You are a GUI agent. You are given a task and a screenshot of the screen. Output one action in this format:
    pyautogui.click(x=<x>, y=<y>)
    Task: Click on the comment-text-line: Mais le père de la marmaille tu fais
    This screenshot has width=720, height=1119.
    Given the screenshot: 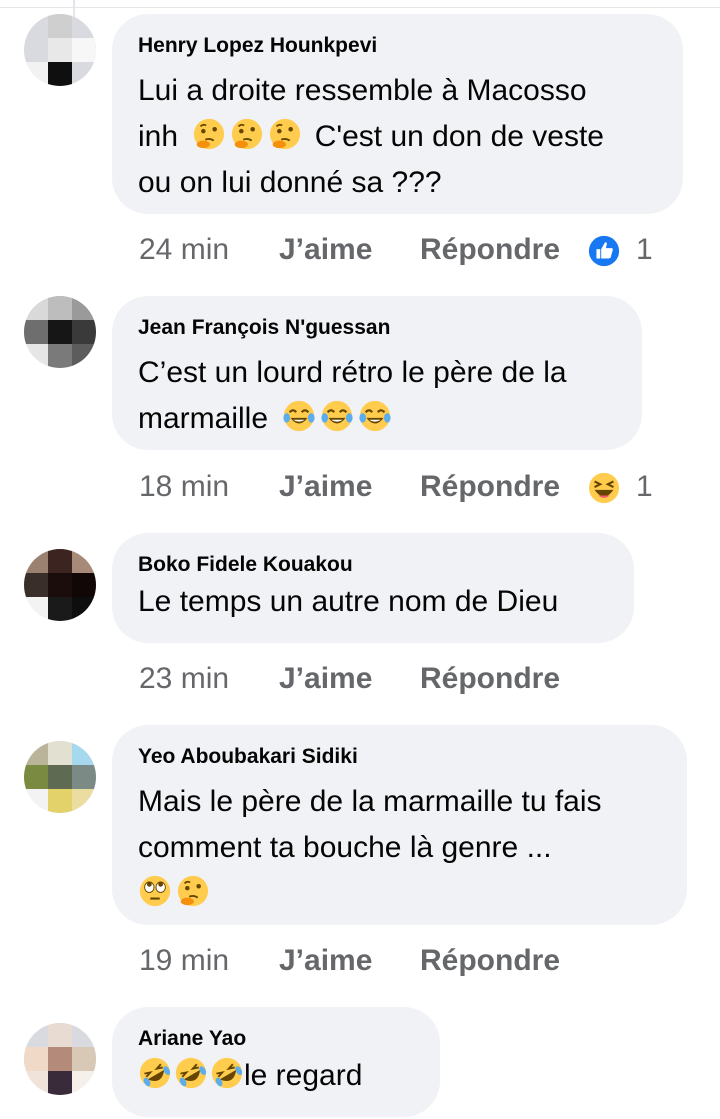 What is the action you would take?
    pyautogui.click(x=370, y=801)
    